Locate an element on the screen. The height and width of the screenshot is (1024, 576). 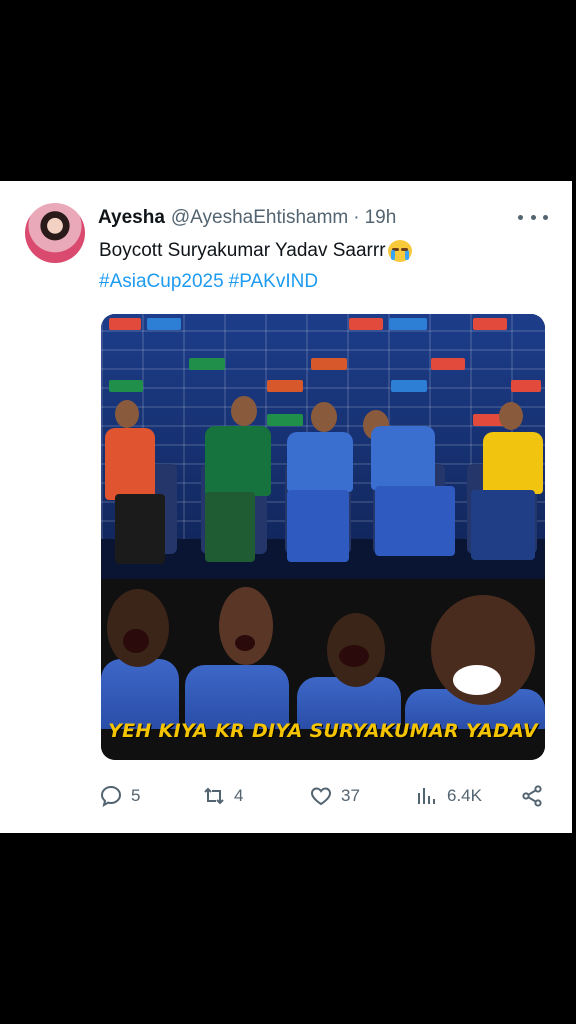
hashtag-asiacup2025: #AsiaCup2025 is located at coordinates (161, 281).